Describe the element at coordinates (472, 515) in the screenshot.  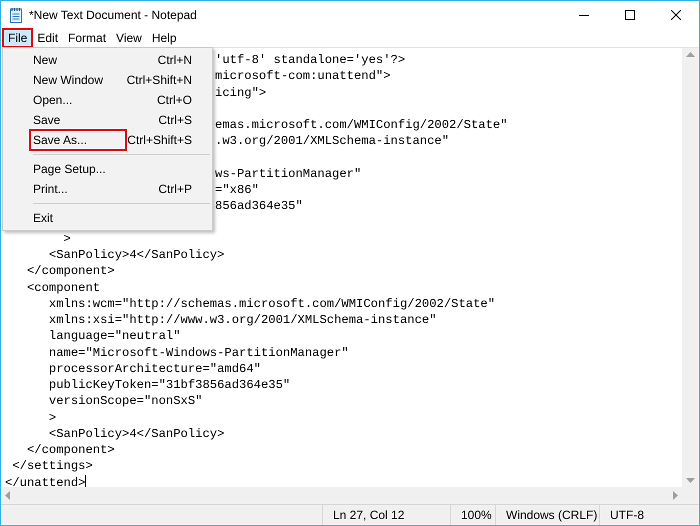
I see `status-bar-field: 100%` at that location.